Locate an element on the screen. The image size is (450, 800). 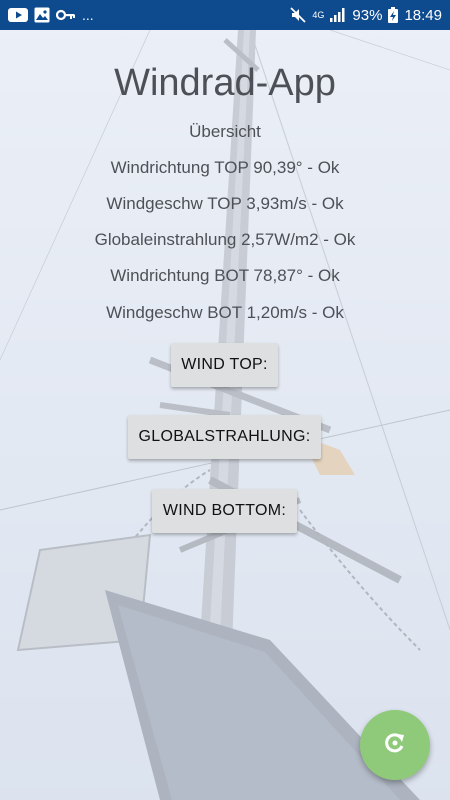
overview-heading: Übersicht is located at coordinates (225, 131).